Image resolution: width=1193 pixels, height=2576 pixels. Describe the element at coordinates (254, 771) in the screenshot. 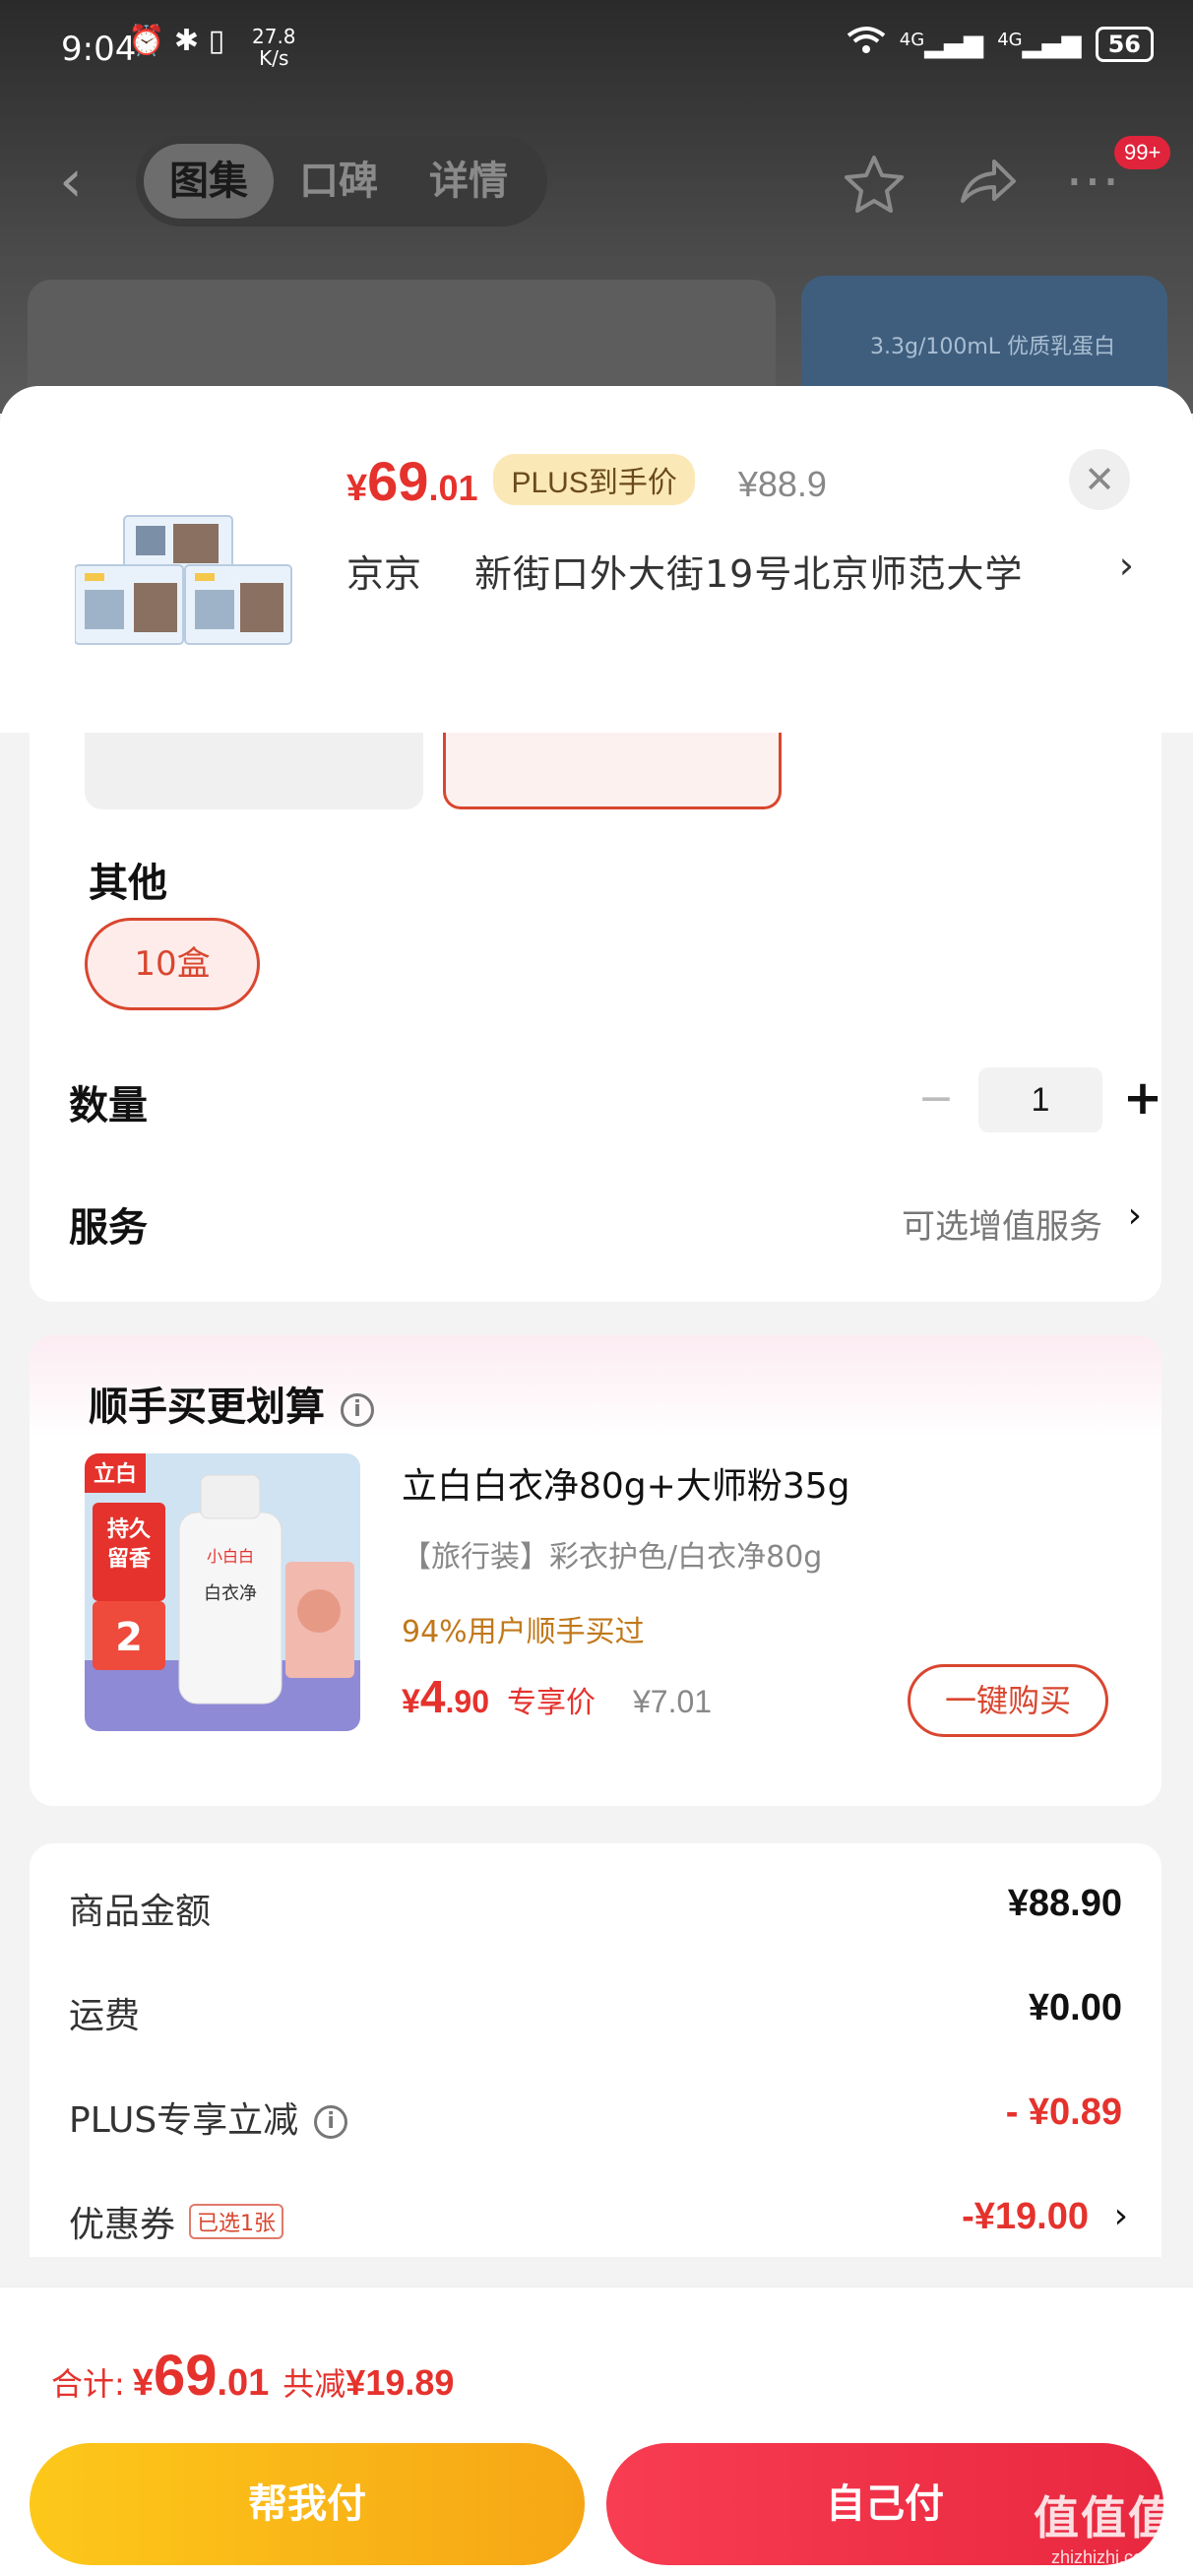

I see `spec-option-partial` at that location.